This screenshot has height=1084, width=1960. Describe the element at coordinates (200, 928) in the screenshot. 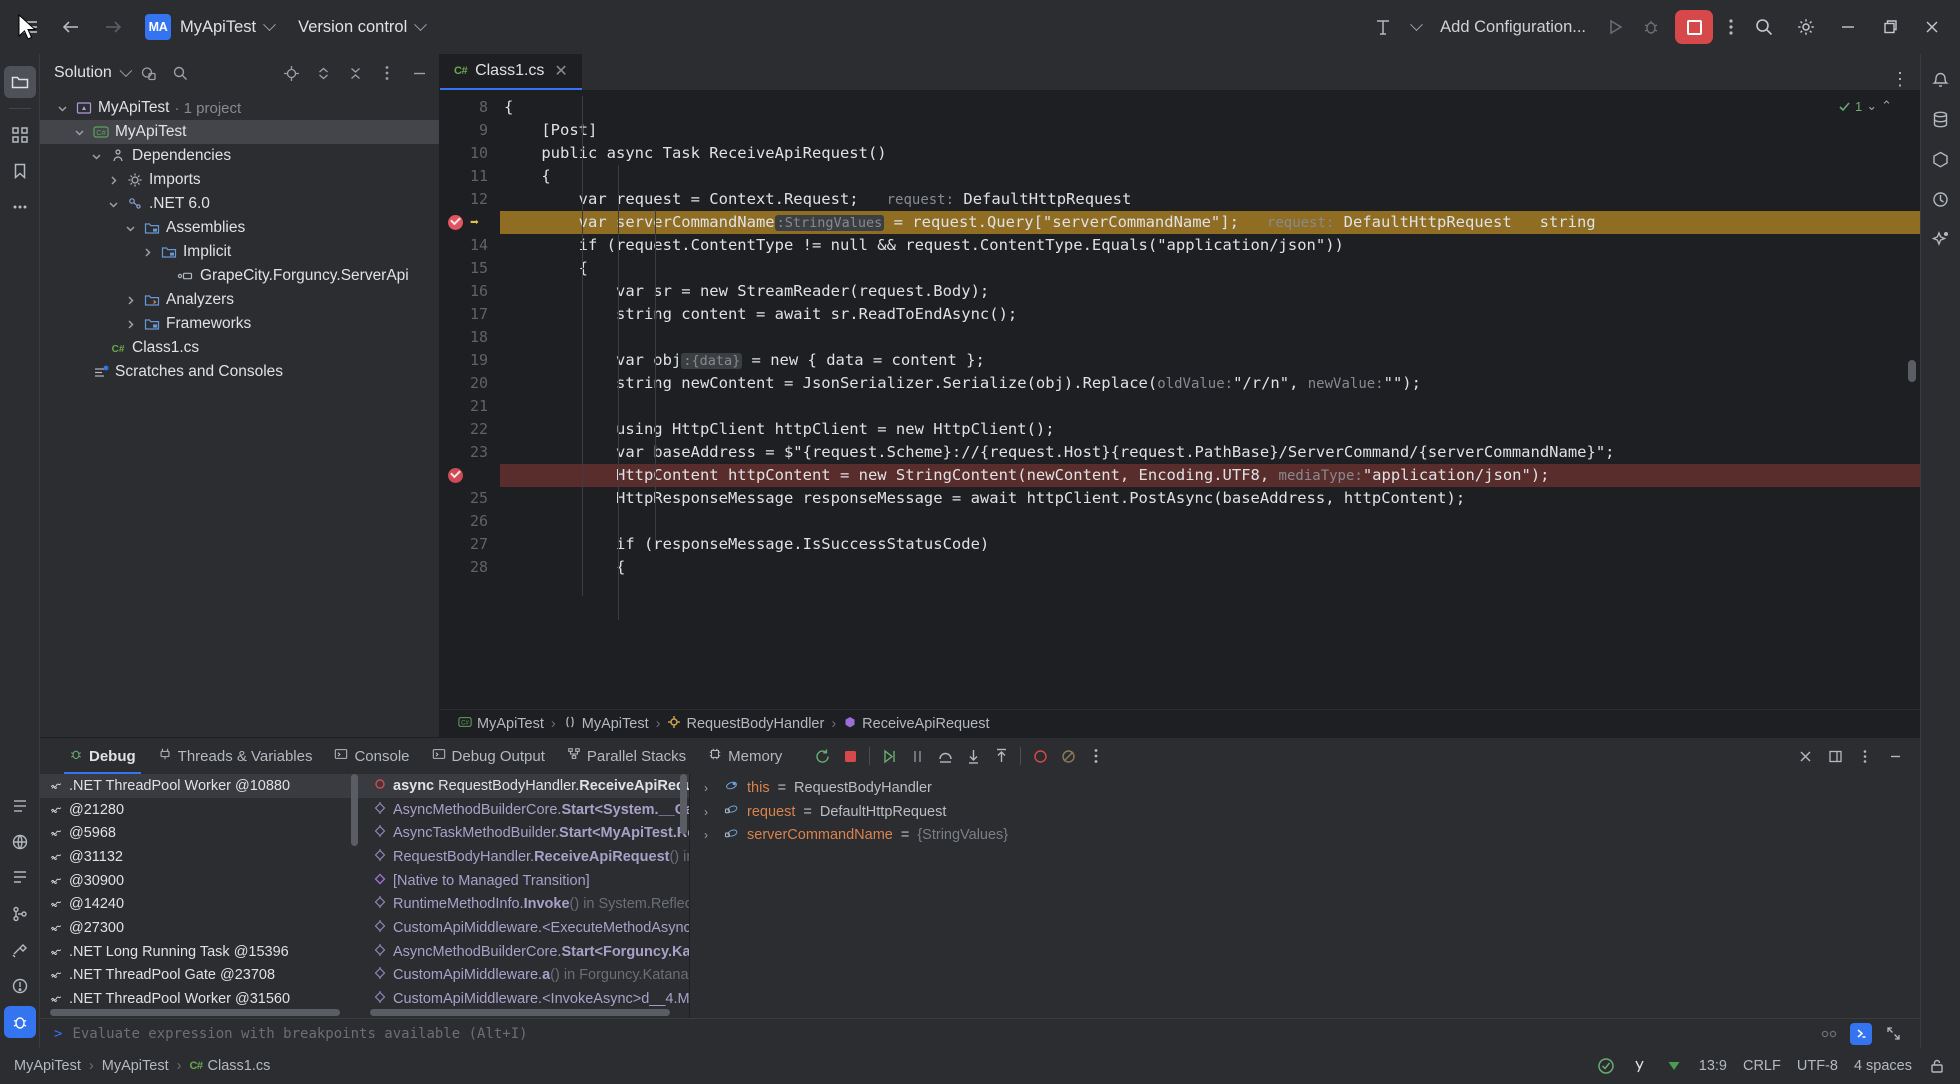

I see `thread-row: @27300` at that location.